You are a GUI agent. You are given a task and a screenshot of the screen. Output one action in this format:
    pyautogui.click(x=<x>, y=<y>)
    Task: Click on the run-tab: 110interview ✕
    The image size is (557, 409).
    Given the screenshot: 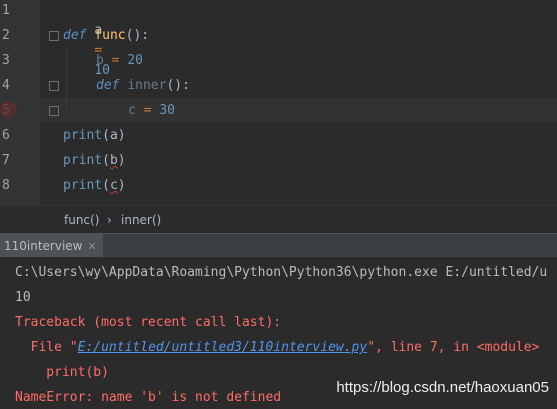 What is the action you would take?
    pyautogui.click(x=51, y=246)
    